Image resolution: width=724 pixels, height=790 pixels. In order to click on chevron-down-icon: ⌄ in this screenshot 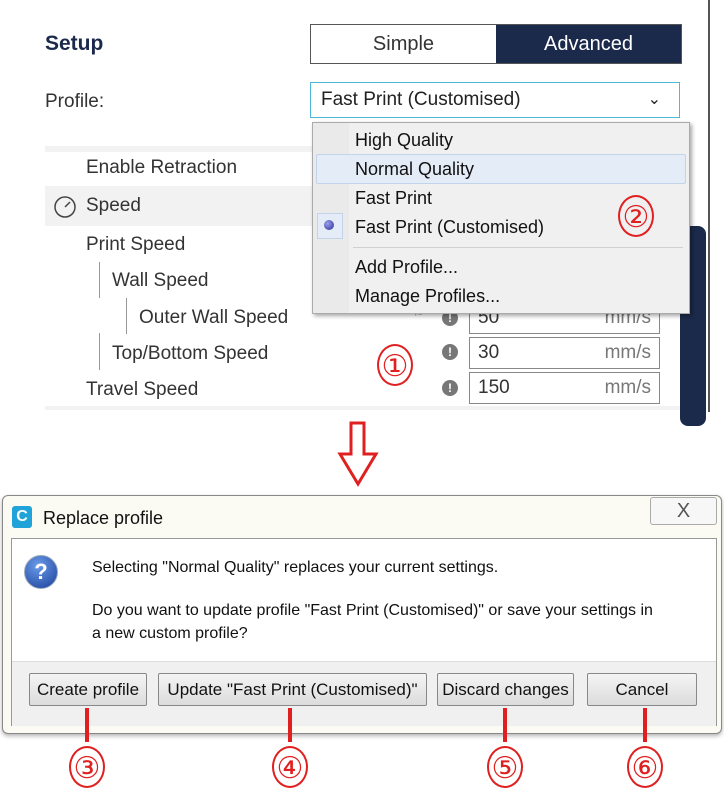, I will do `click(654, 99)`.